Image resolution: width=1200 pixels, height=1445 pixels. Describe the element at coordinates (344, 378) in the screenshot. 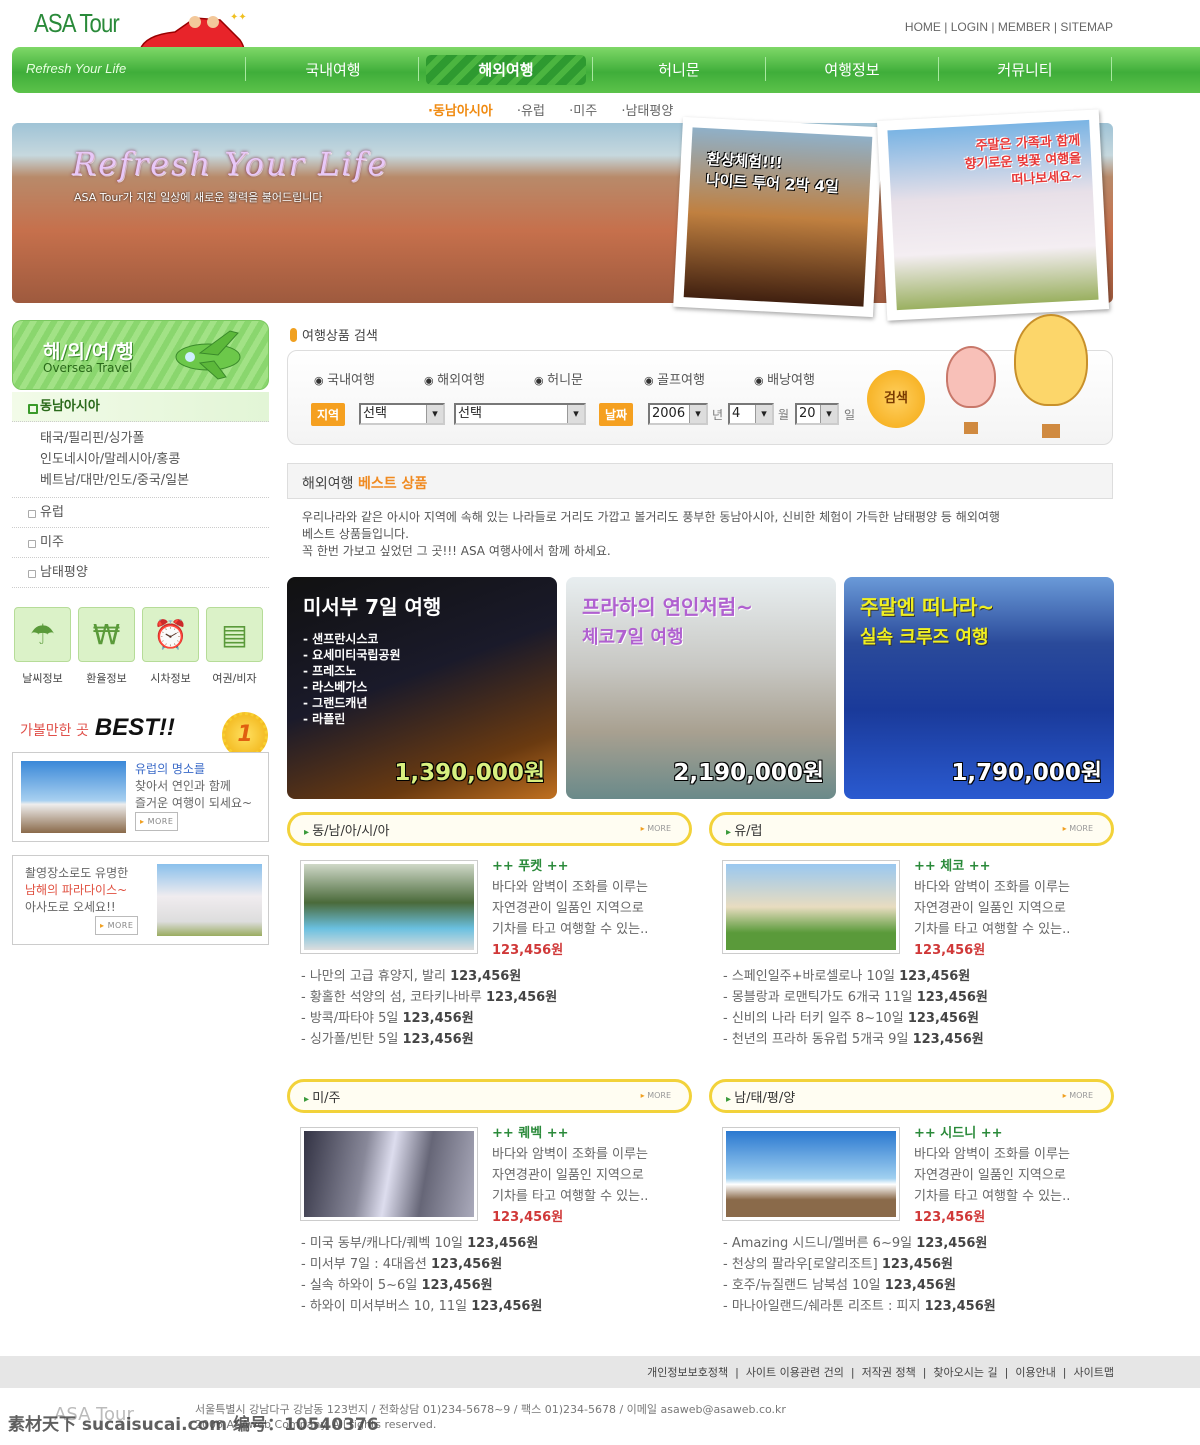

I see `radio-domestic: 국내여행` at that location.